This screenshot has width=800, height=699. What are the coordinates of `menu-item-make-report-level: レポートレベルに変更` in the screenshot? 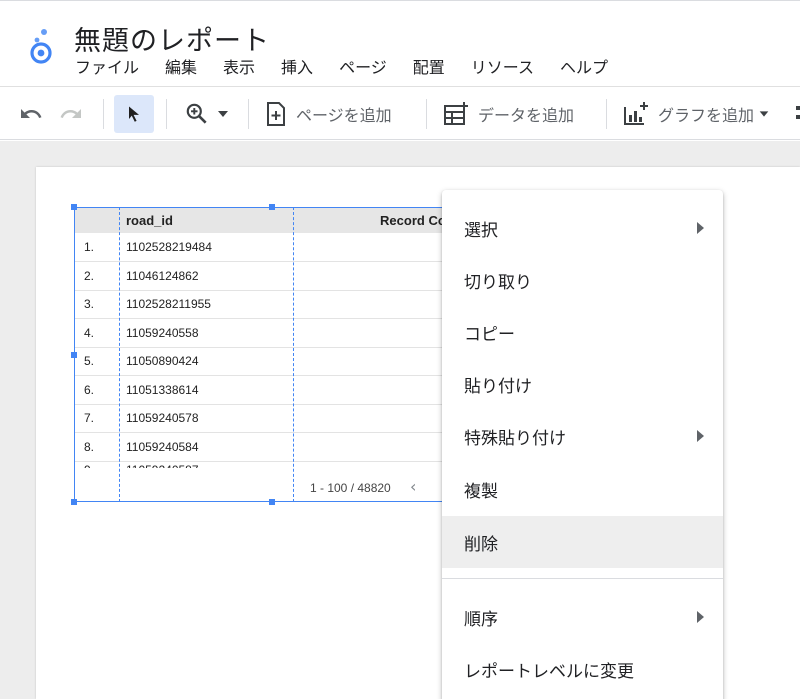 It's located at (582, 669).